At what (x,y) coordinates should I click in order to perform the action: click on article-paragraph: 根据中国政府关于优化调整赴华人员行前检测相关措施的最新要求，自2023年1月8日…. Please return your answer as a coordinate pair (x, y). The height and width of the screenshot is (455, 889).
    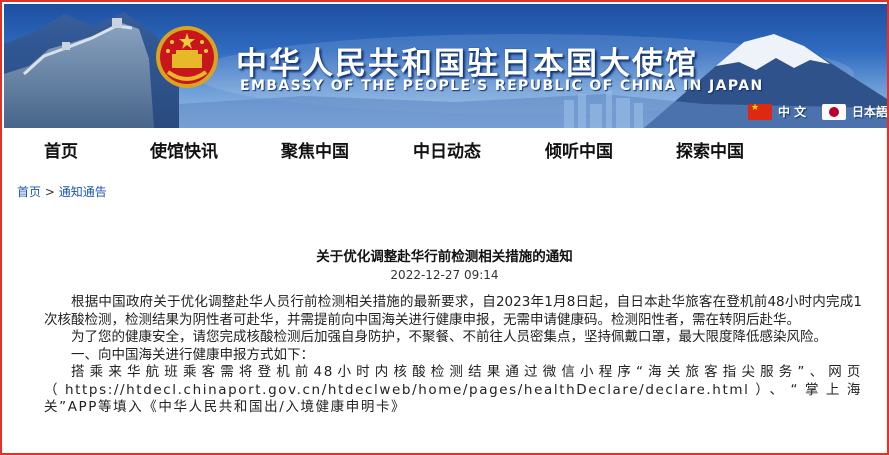
    Looking at the image, I should click on (453, 311).